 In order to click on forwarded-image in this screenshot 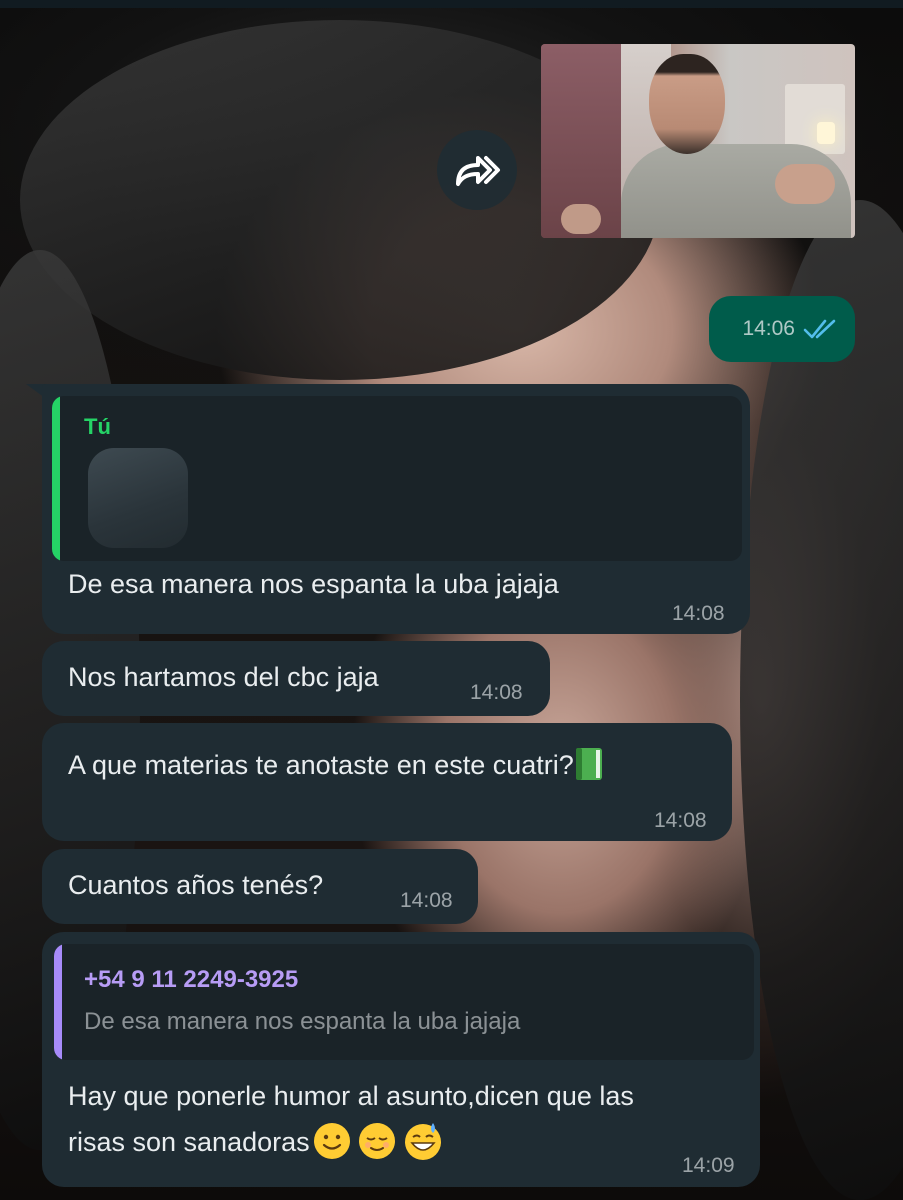, I will do `click(698, 141)`.